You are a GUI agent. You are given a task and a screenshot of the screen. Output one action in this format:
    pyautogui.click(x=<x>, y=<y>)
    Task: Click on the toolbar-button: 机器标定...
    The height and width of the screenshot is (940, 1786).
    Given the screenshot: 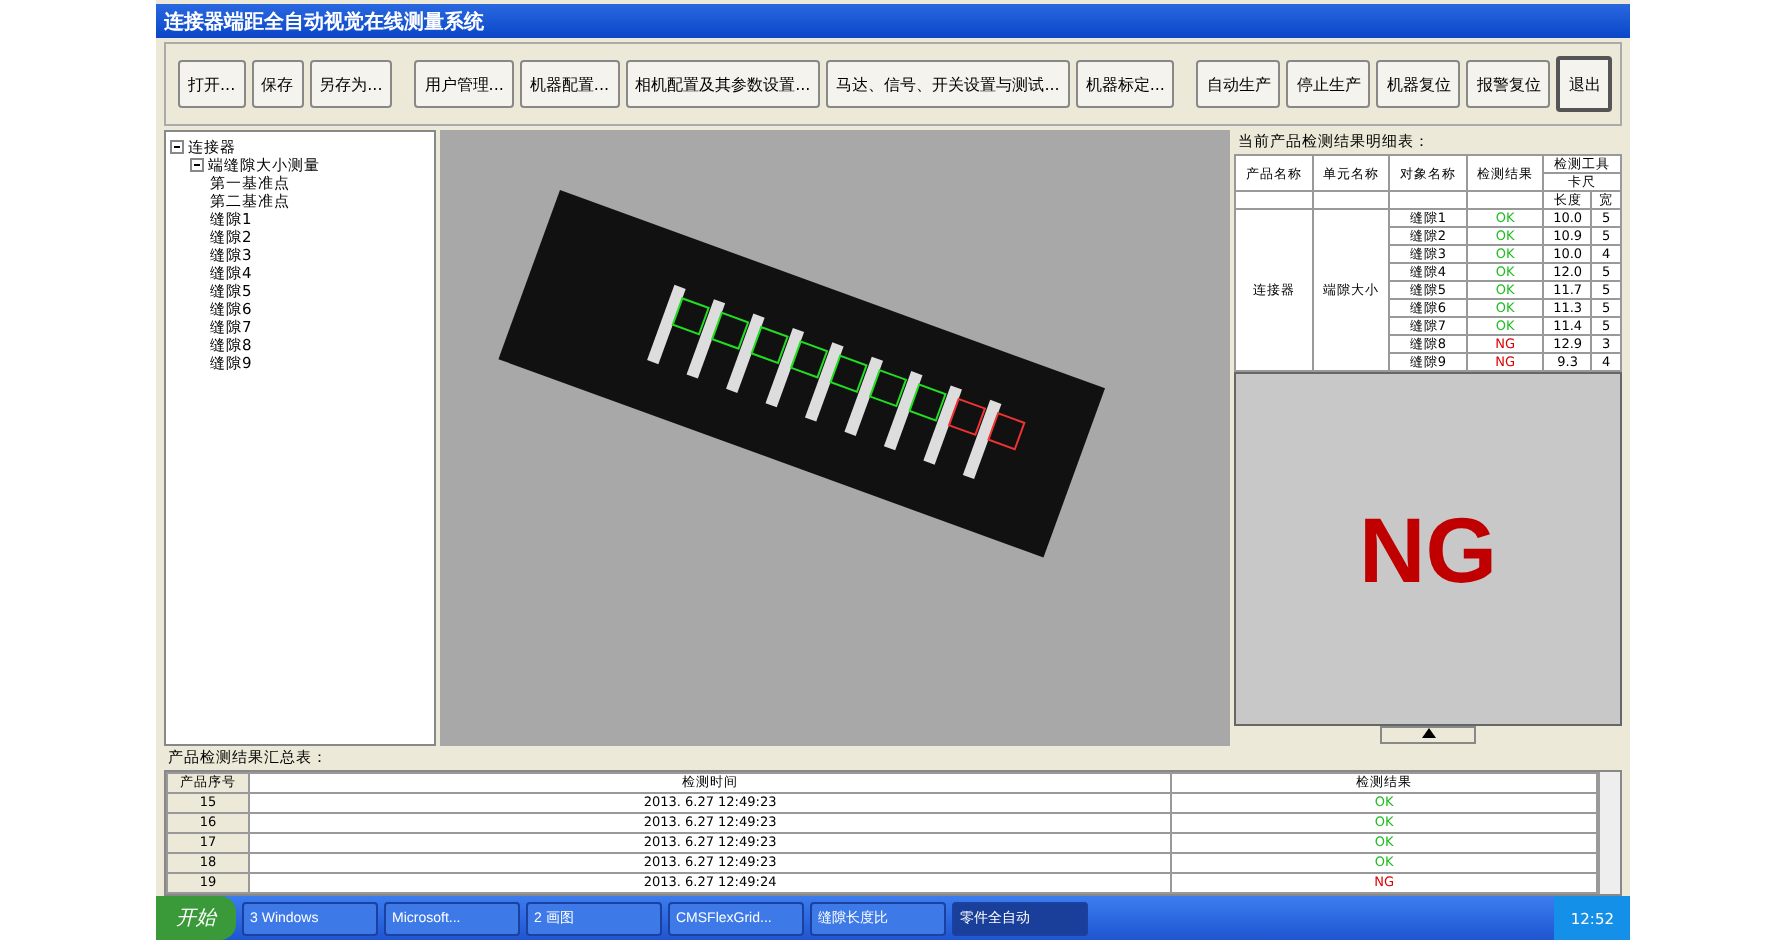 What is the action you would take?
    pyautogui.click(x=1125, y=84)
    